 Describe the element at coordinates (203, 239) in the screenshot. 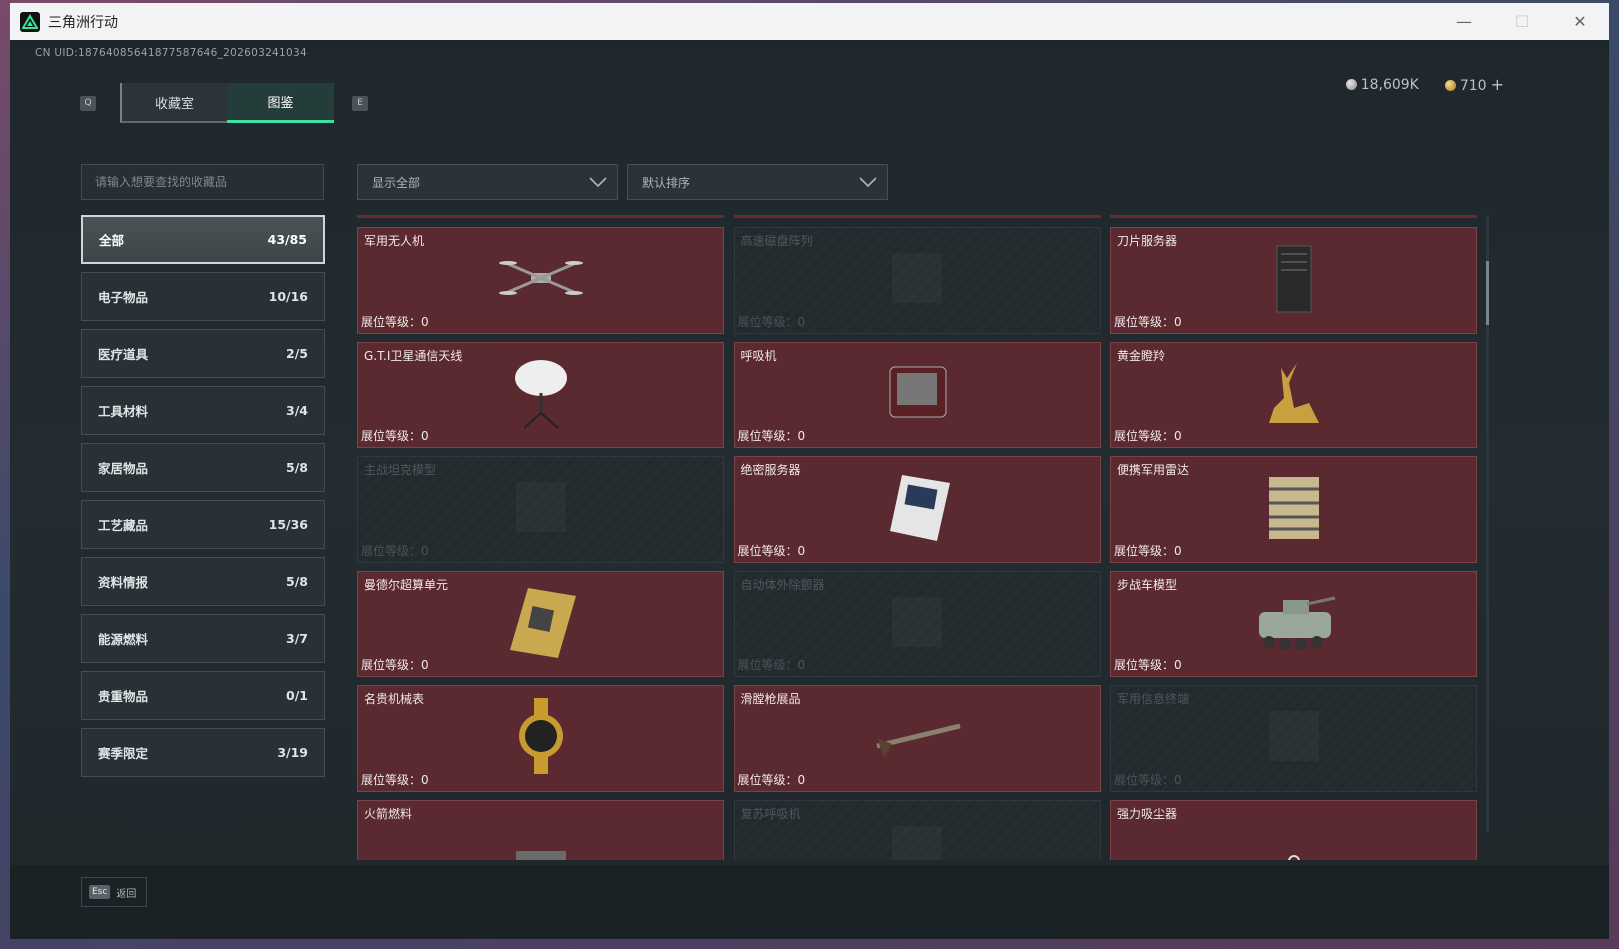

I see `category-item: 全部 43/85` at that location.